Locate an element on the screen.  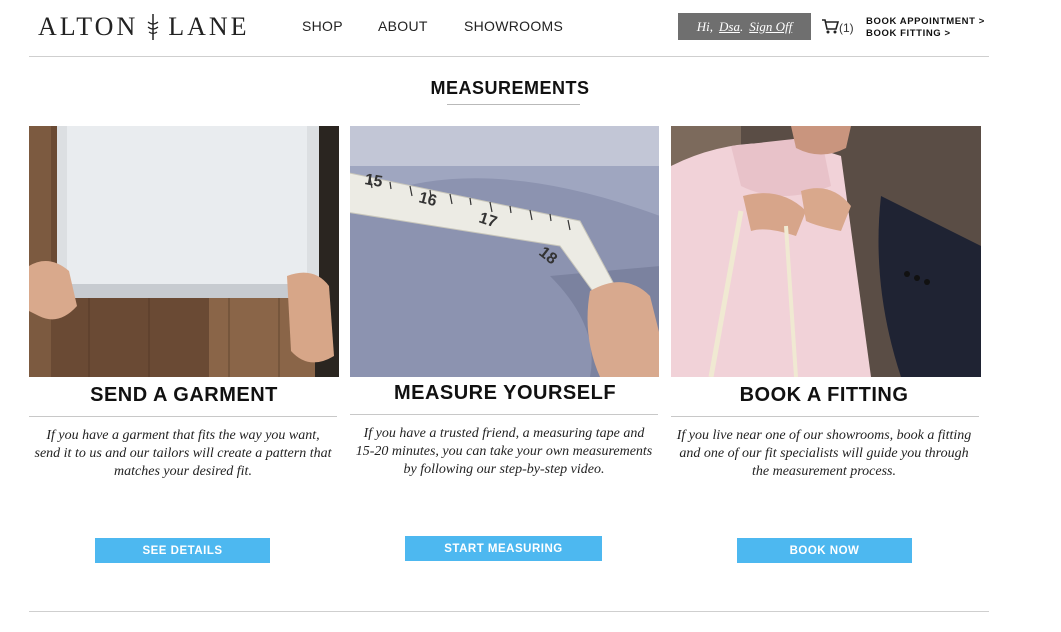
book-now-button: BOOK NOW is located at coordinates (824, 550).